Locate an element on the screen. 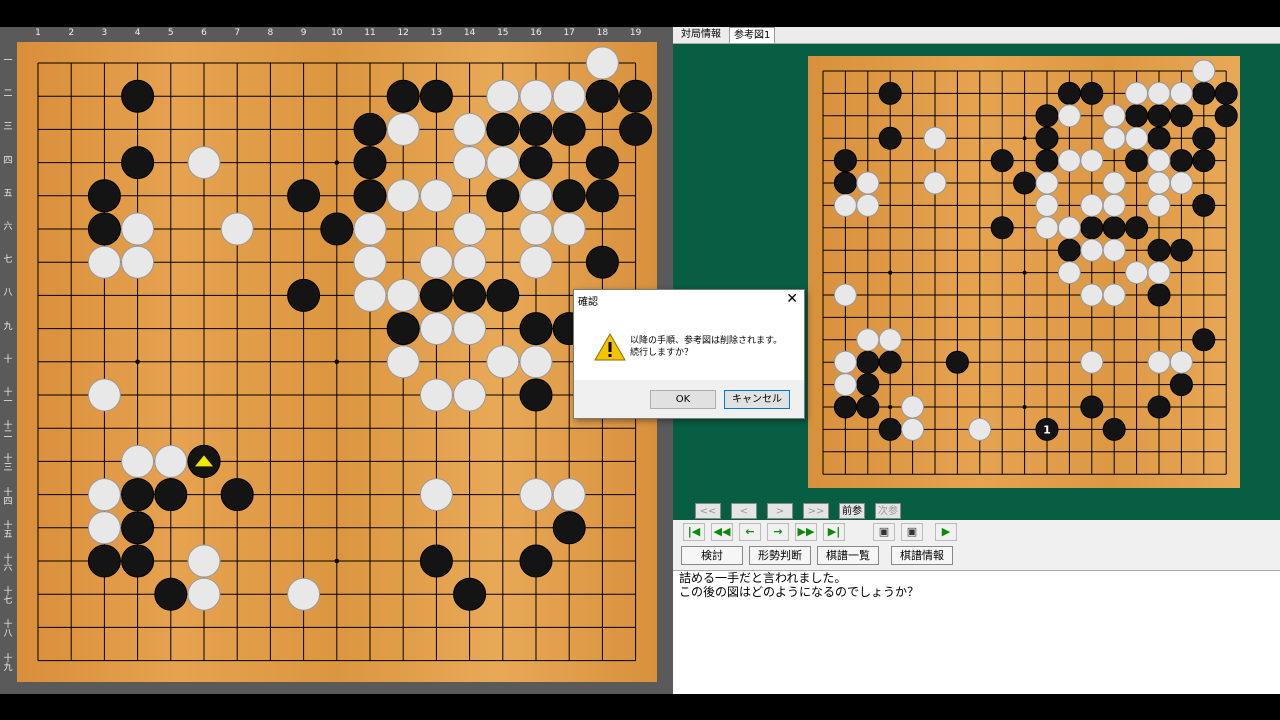 The image size is (1280, 720). nav-last-button: >> is located at coordinates (816, 511).